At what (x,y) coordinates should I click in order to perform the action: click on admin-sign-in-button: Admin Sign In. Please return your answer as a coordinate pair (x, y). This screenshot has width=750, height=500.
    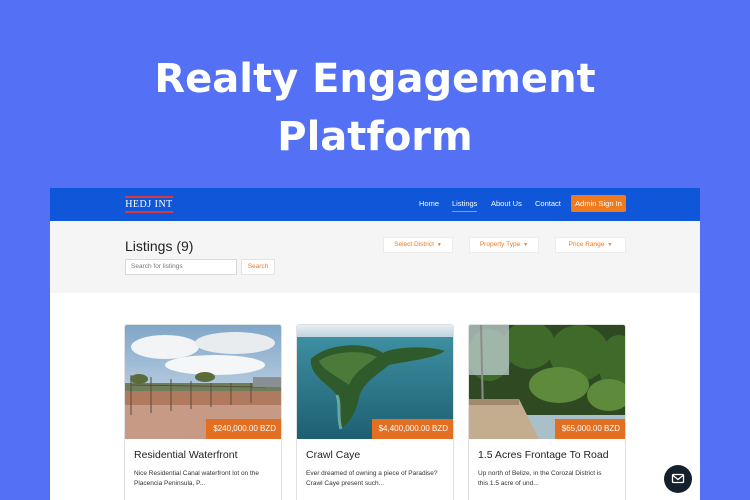
    Looking at the image, I should click on (598, 203).